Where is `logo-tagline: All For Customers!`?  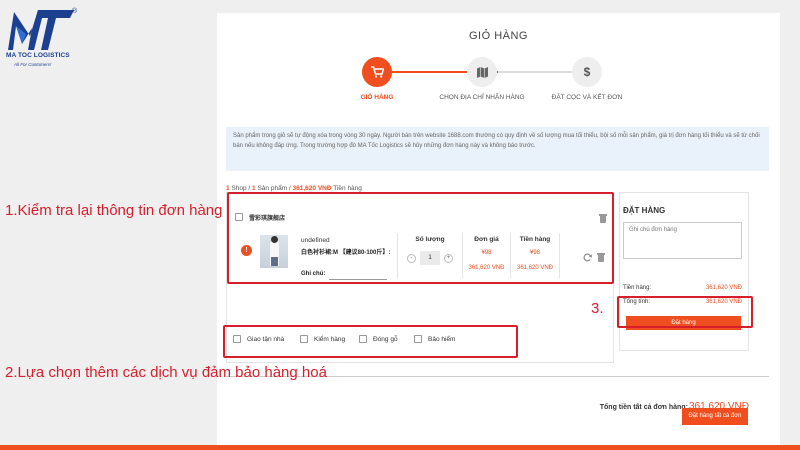
logo-tagline: All For Customers! is located at coordinates (33, 64).